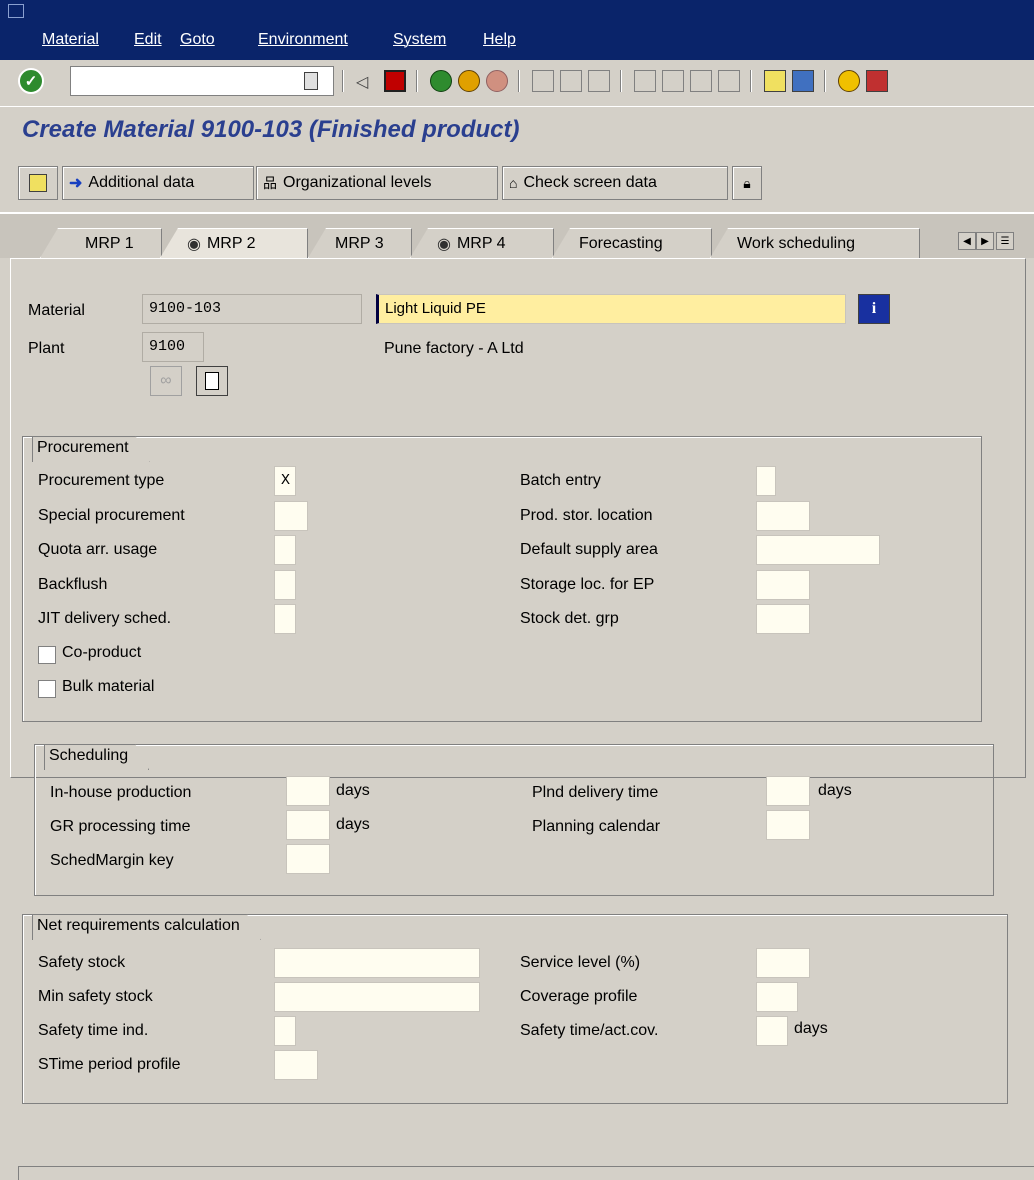 Image resolution: width=1034 pixels, height=1180 pixels. I want to click on menu-system: System, so click(419, 40).